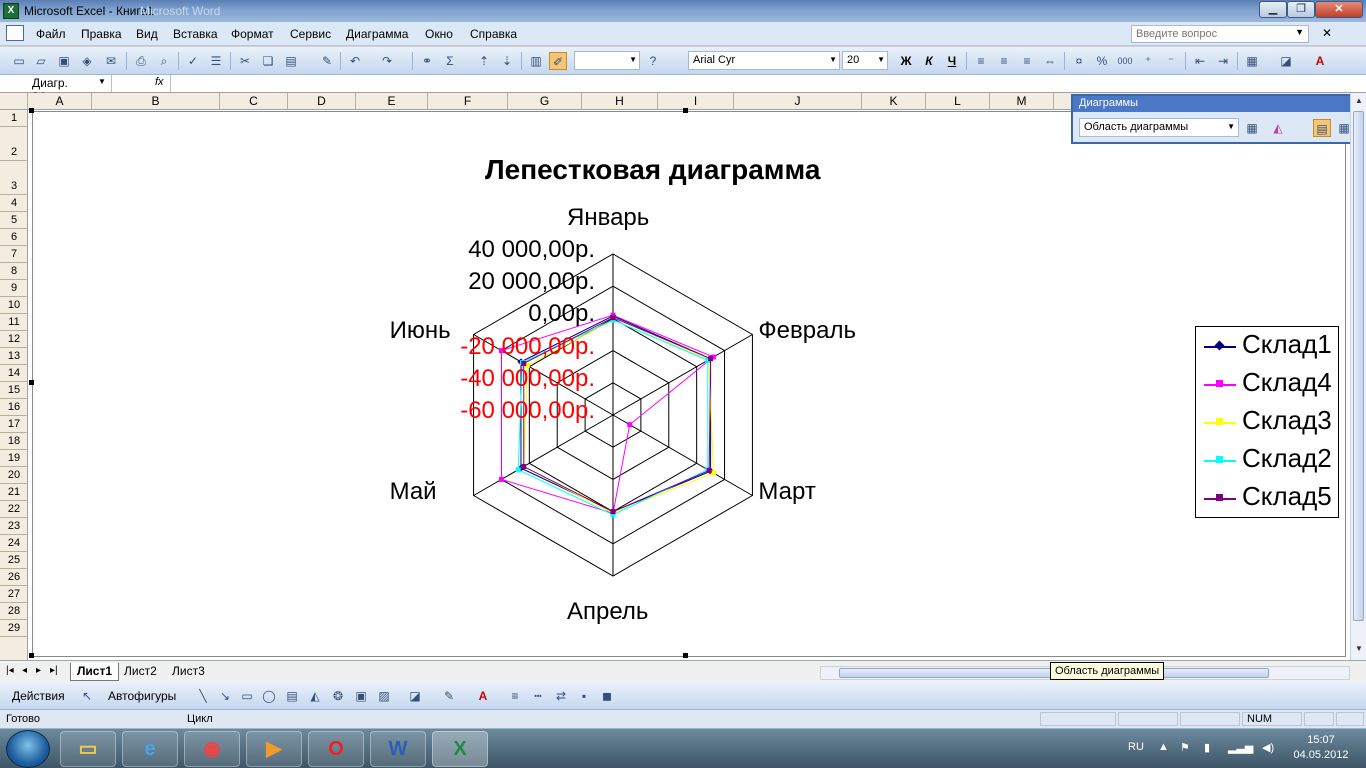 This screenshot has height=768, width=1366. I want to click on row-header: 8, so click(14, 271).